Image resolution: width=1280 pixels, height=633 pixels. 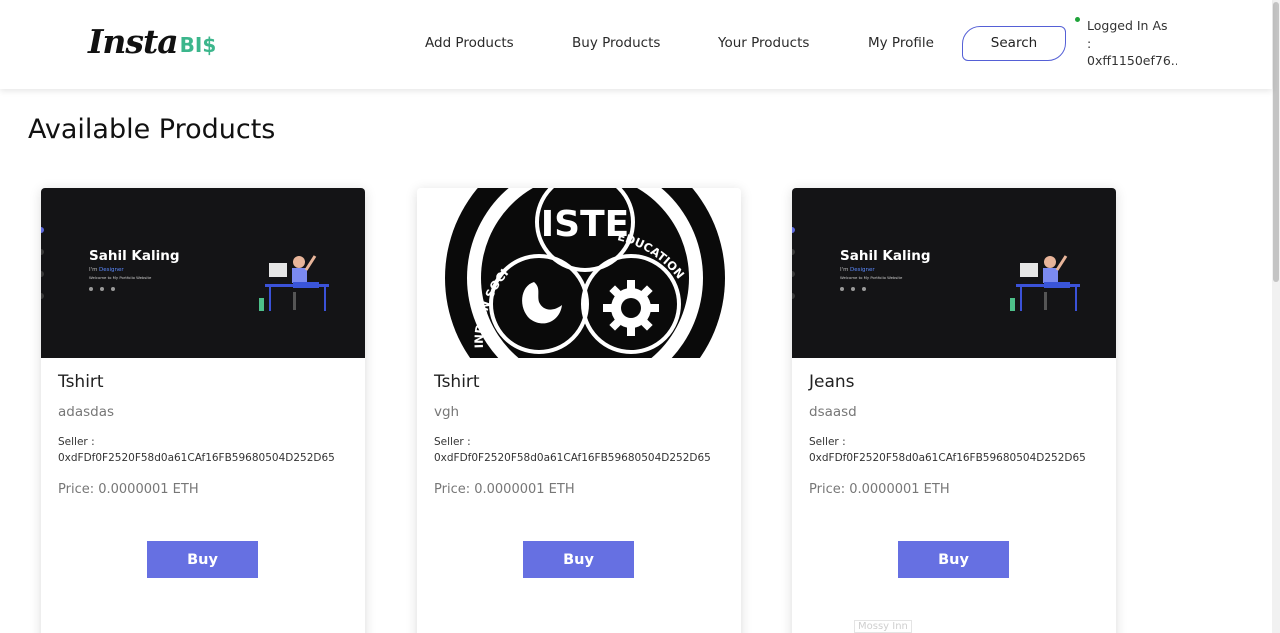 I want to click on login-label: Logged In As, so click(x=1127, y=25).